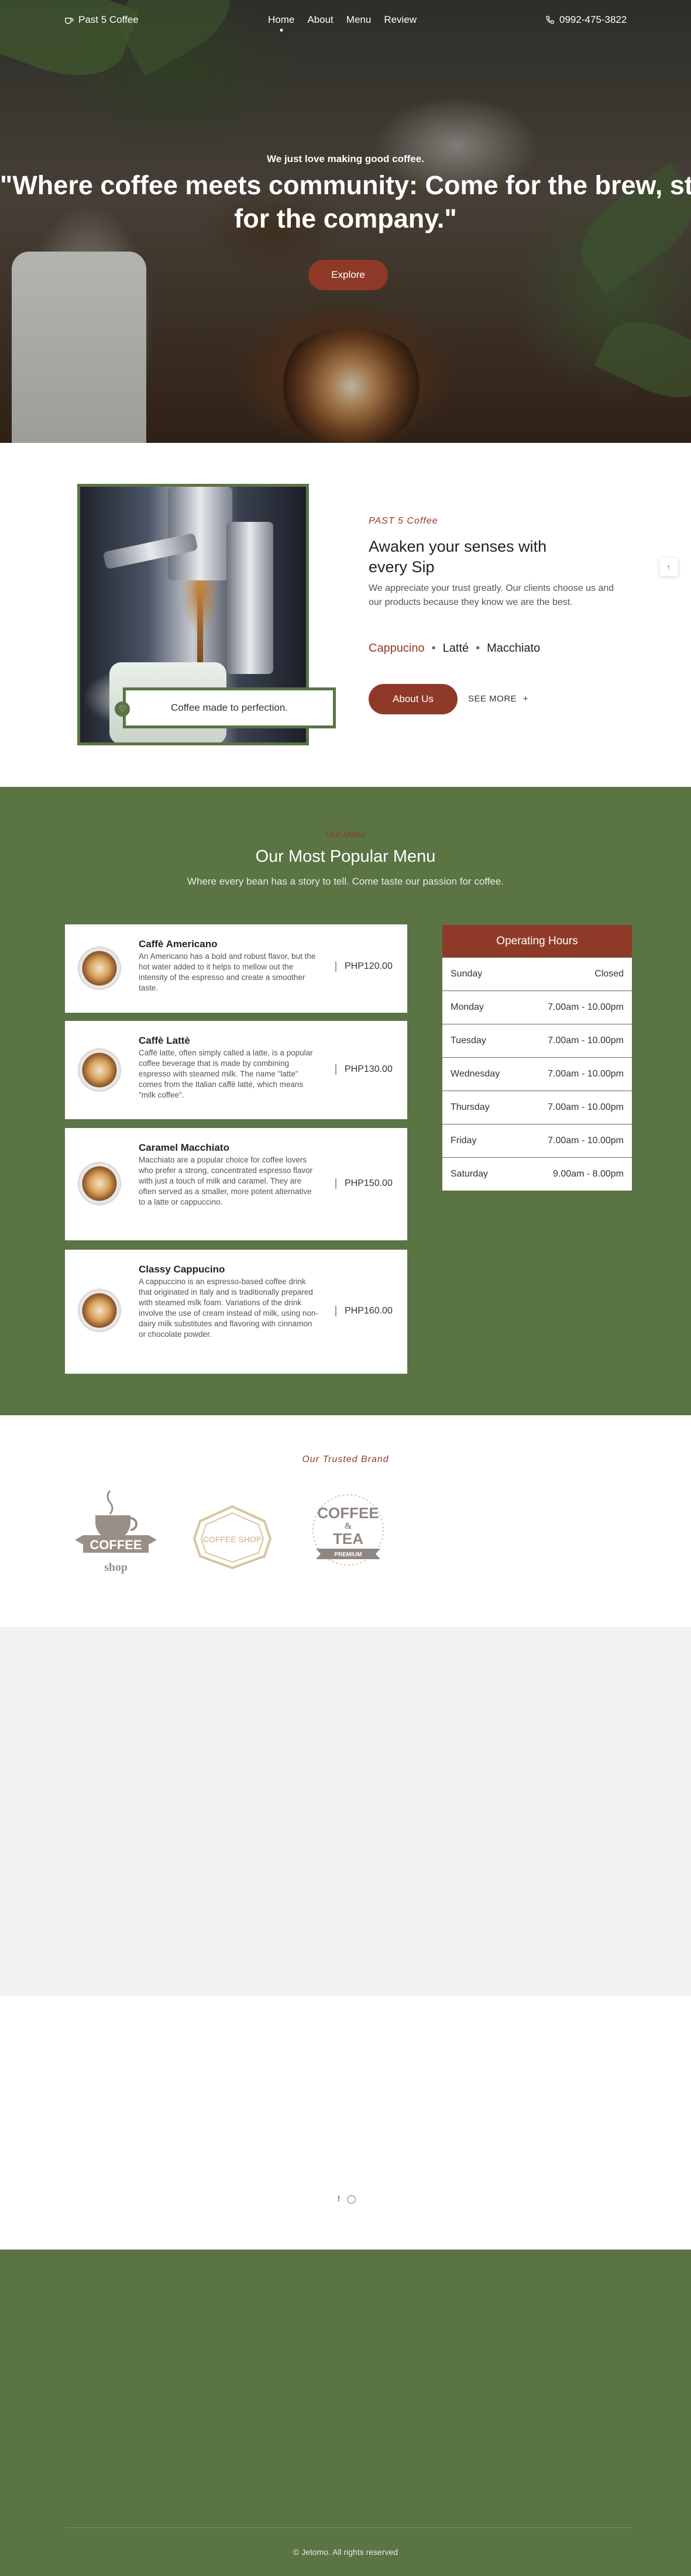  What do you see at coordinates (492, 699) in the screenshot?
I see `see-more-label: SEE MORE` at bounding box center [492, 699].